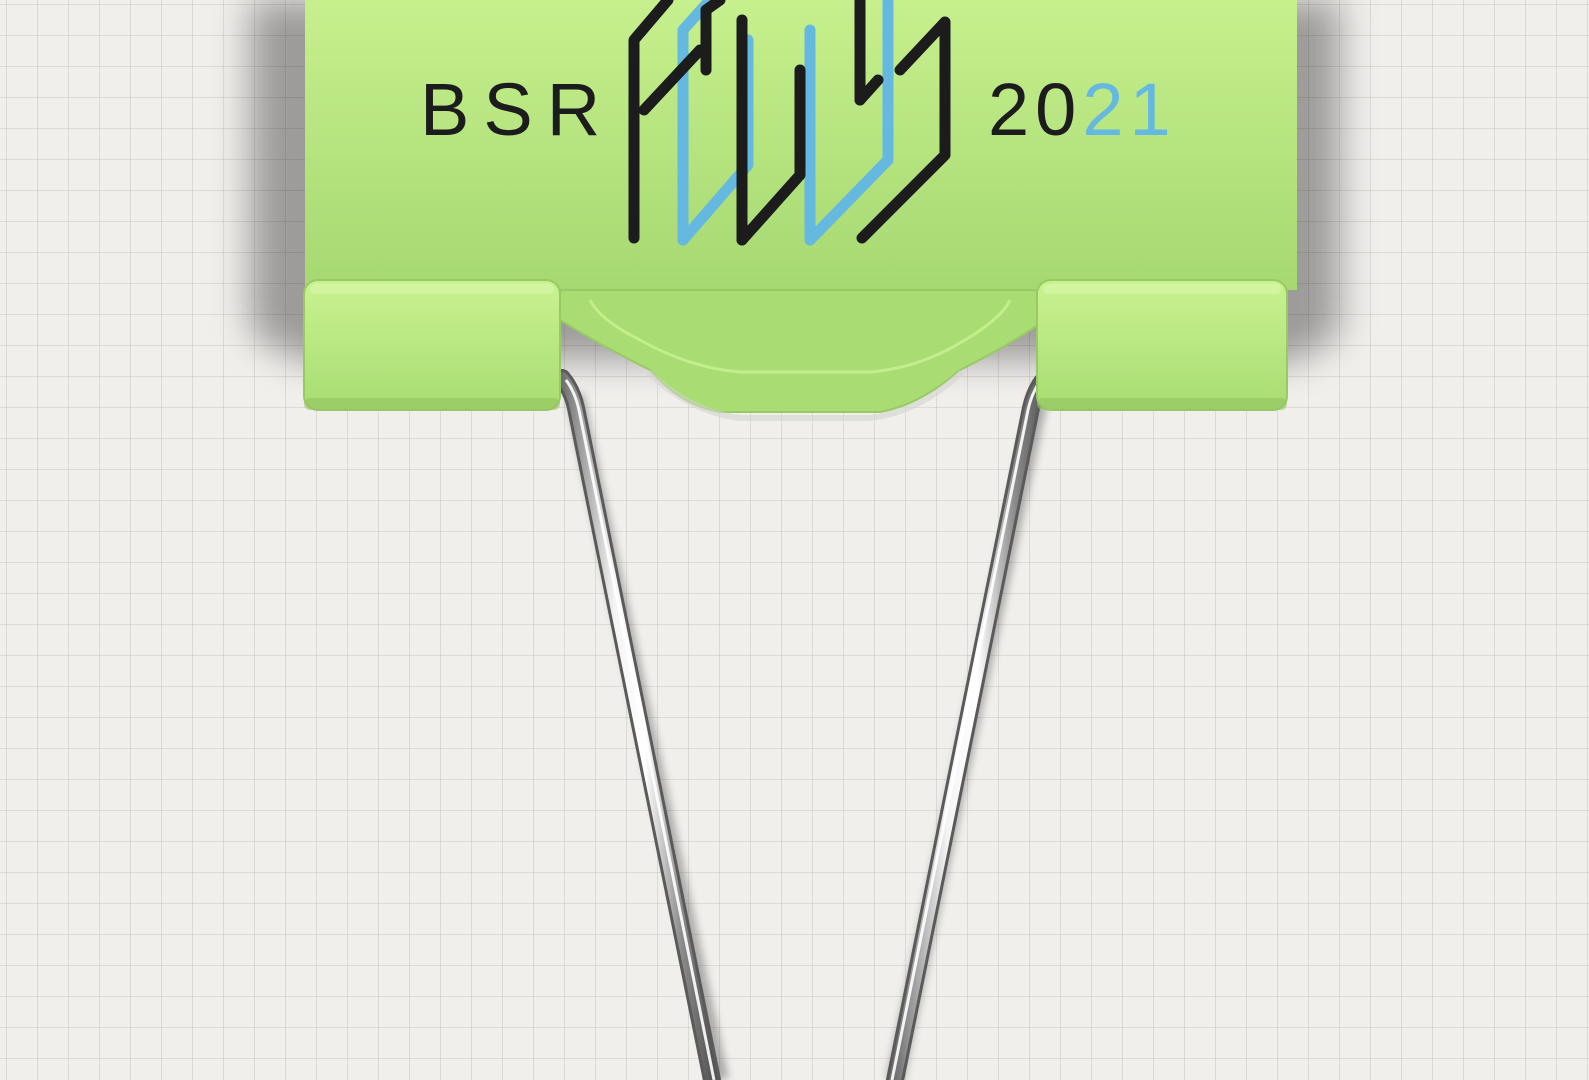  Describe the element at coordinates (1035, 109) in the screenshot. I see `logo-year-dark: 20` at that location.